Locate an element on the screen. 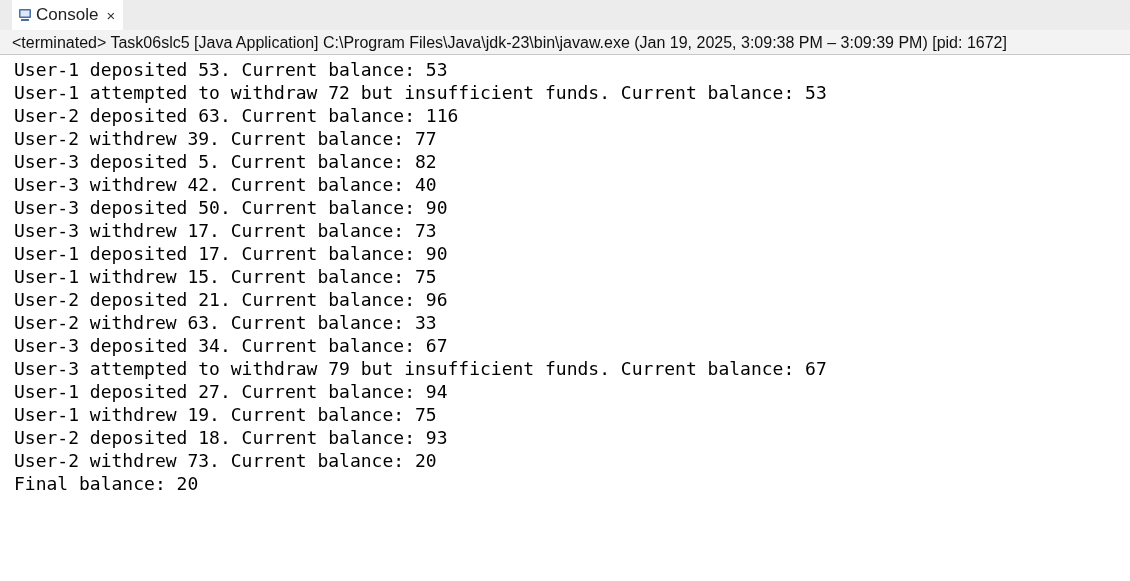 Image resolution: width=1130 pixels, height=581 pixels. console-line: User-3 withdrew 42. Current balance: 40 is located at coordinates (226, 184).